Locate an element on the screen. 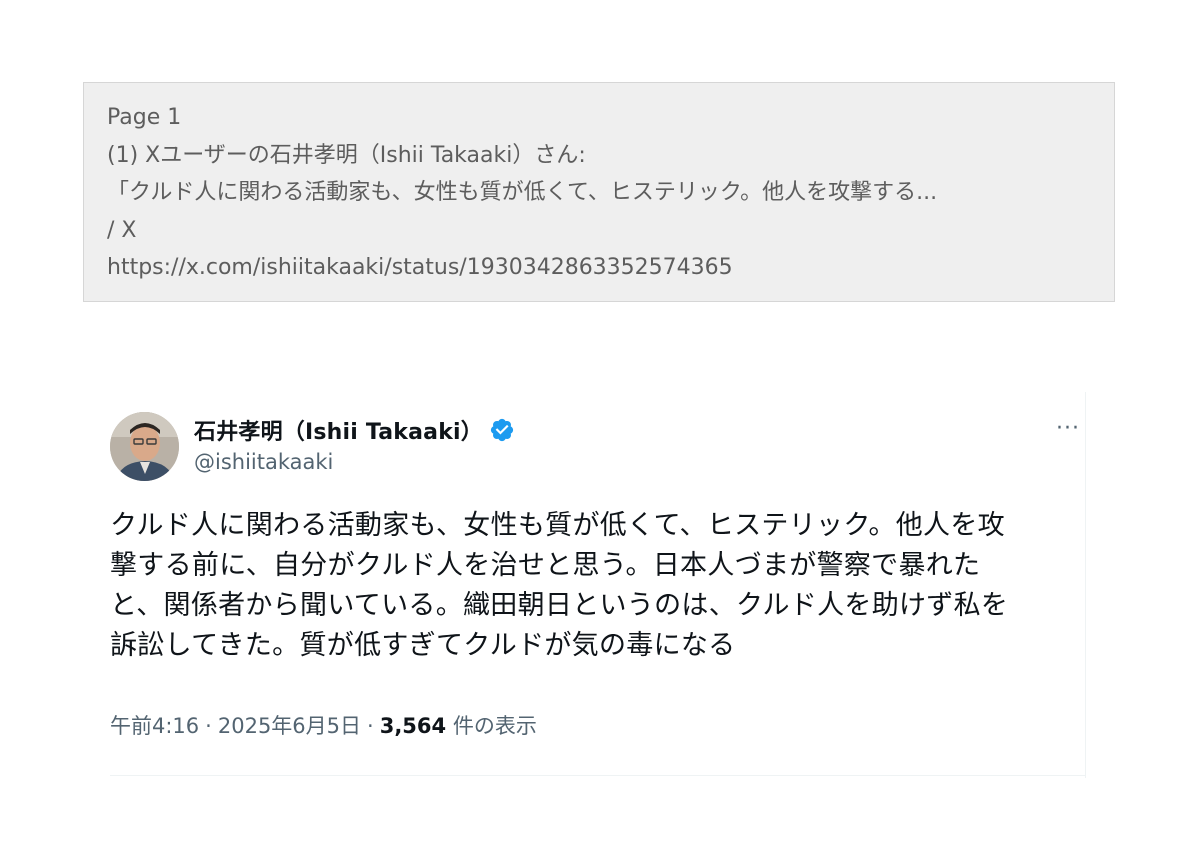  tweet-meta: 午前4:16 · 2025年6月5日 · 3,564 件の表示 is located at coordinates (323, 725).